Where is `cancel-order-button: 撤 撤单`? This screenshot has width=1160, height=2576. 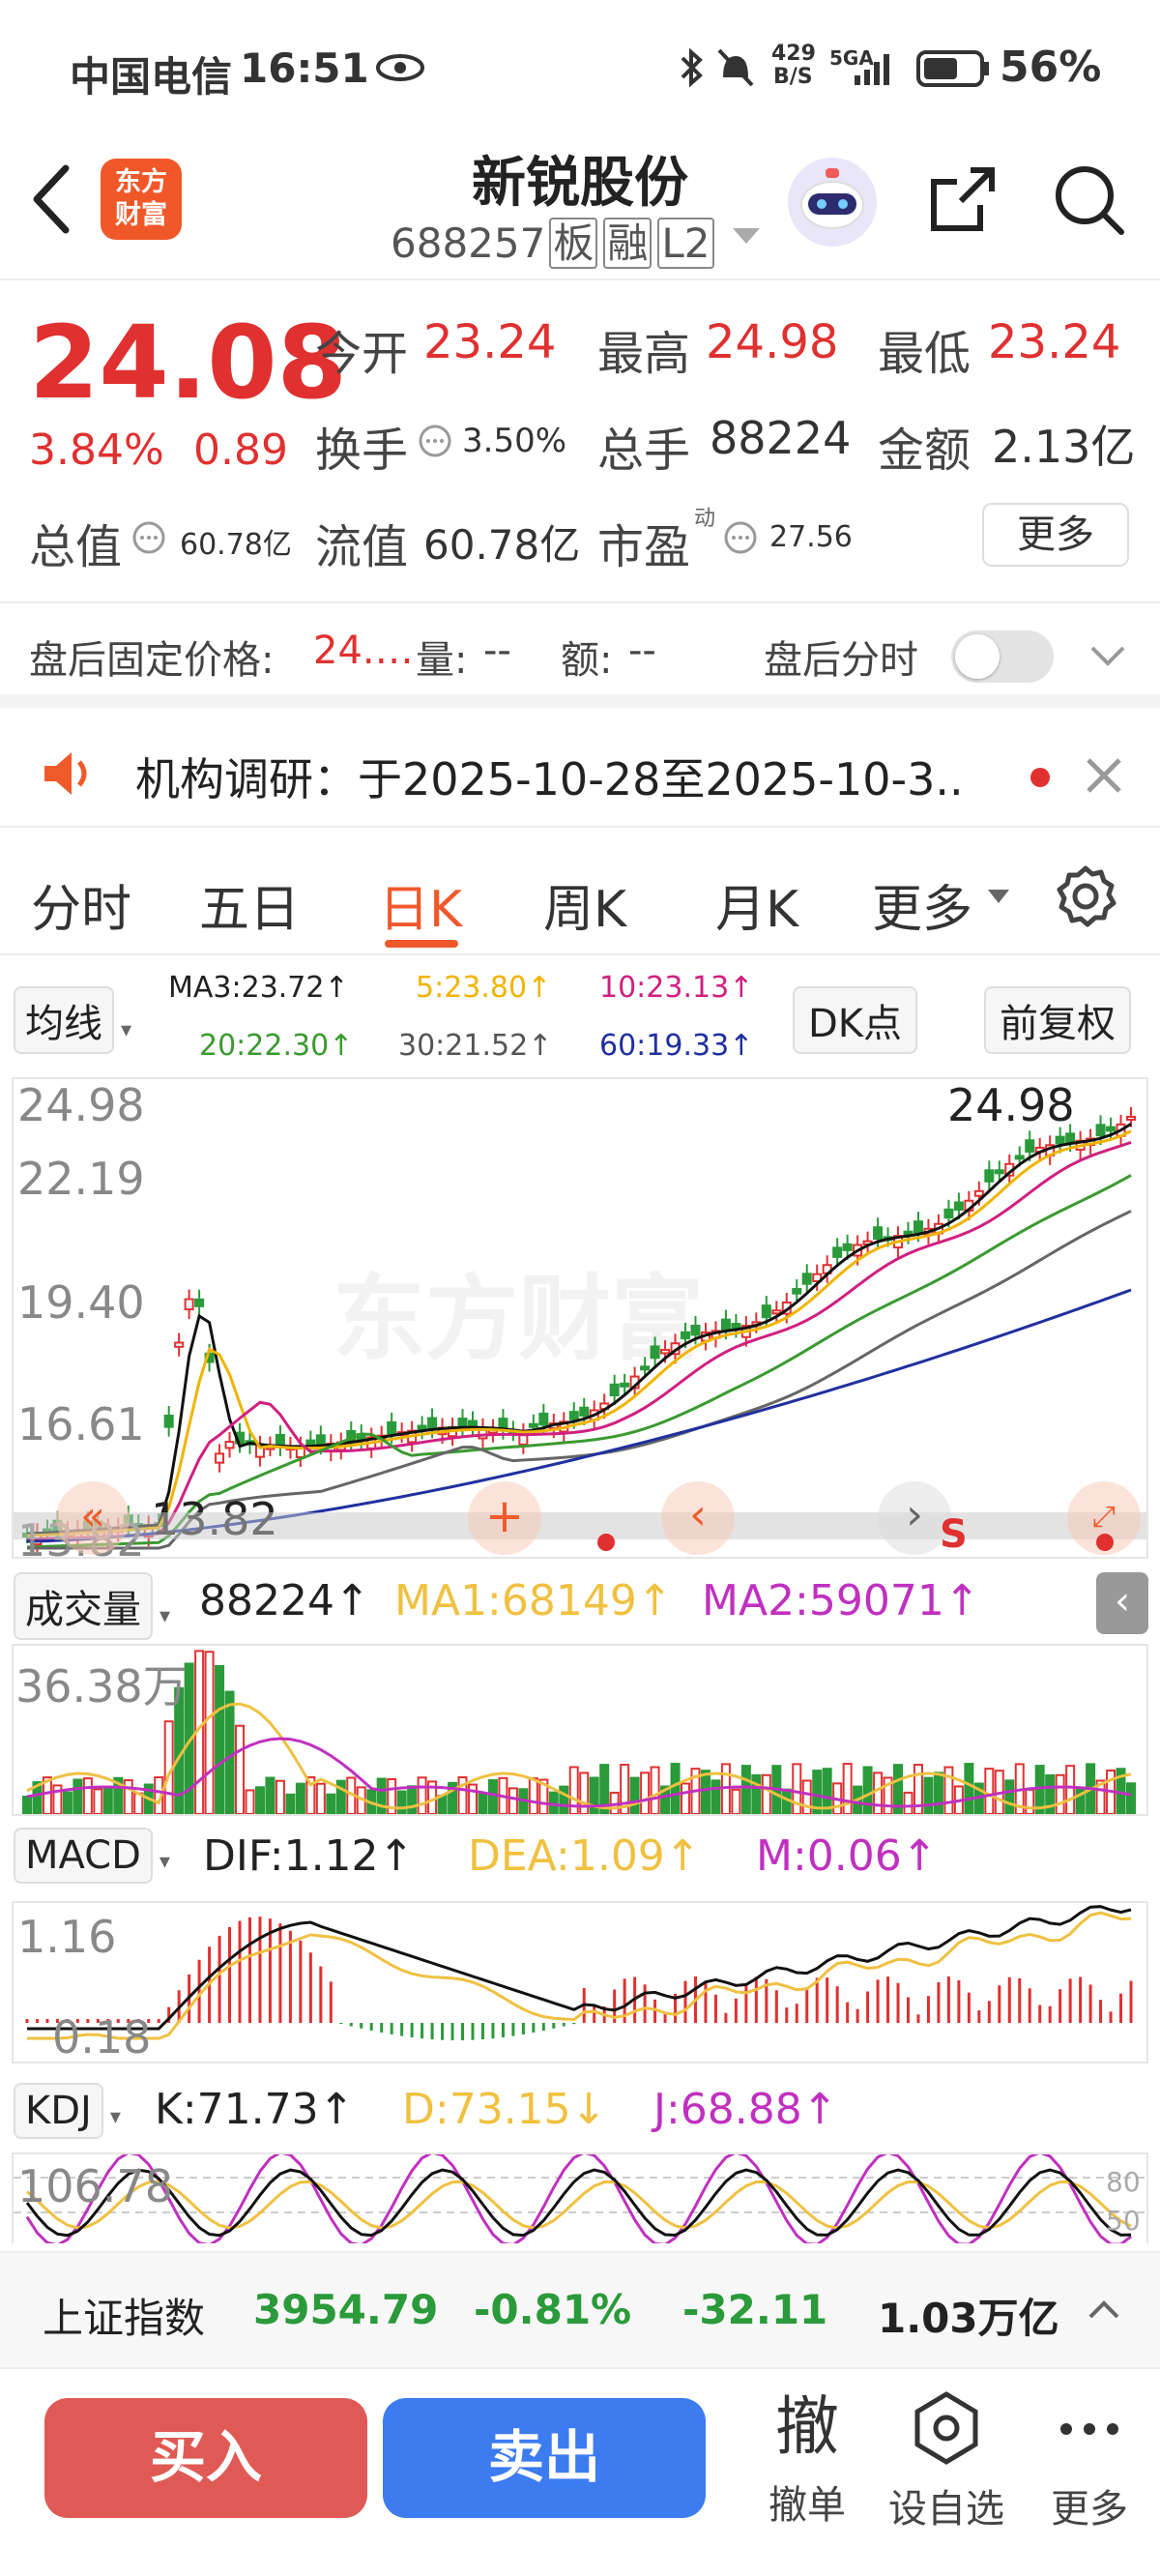
cancel-order-button: 撤 撤单 is located at coordinates (807, 2459).